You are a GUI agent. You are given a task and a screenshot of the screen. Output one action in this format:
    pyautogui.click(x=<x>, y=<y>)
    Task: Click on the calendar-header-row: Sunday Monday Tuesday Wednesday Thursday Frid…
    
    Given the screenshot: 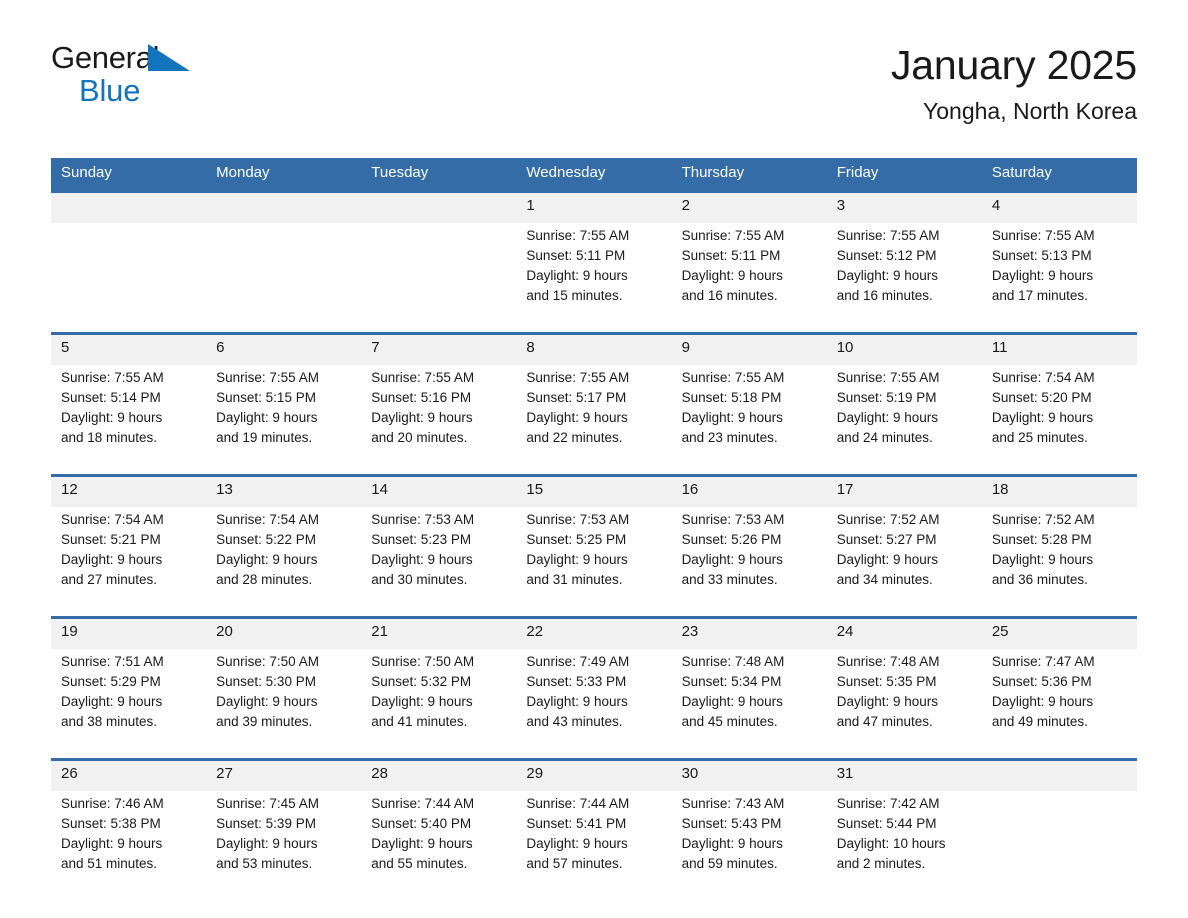 What is the action you would take?
    pyautogui.click(x=594, y=174)
    